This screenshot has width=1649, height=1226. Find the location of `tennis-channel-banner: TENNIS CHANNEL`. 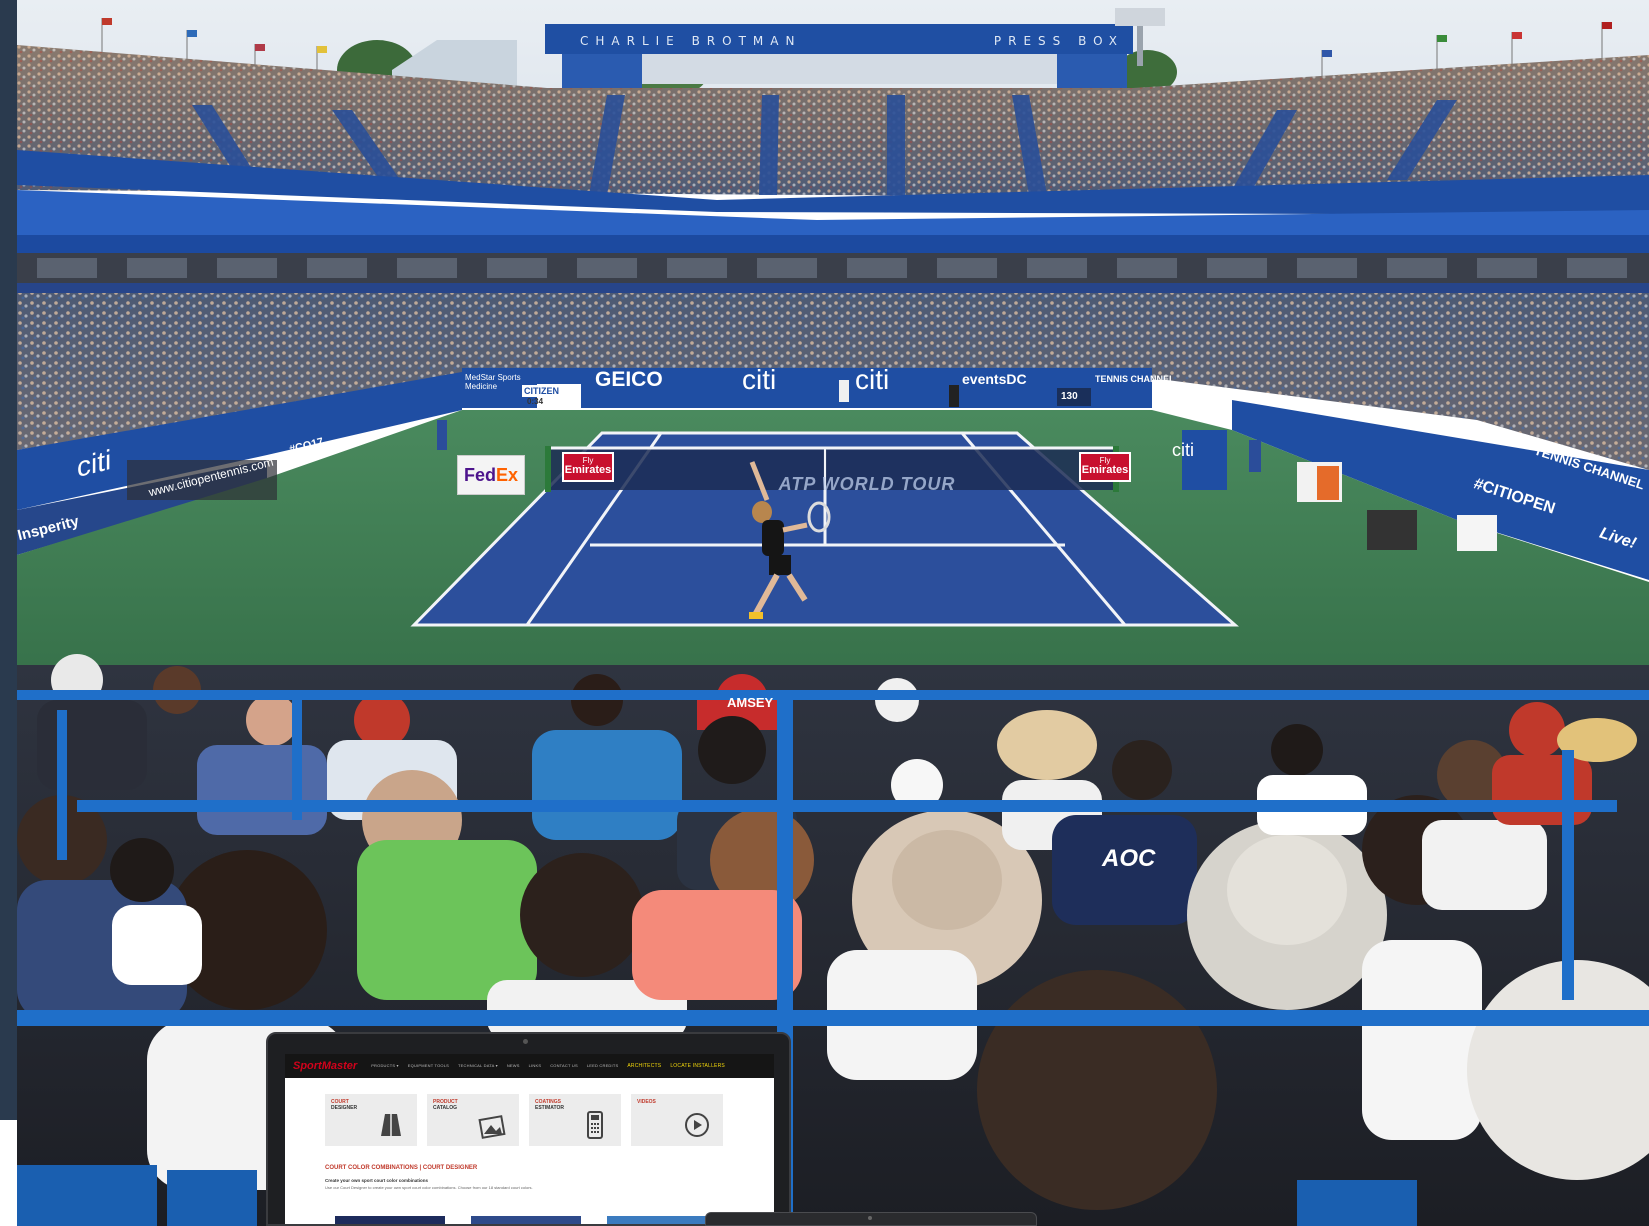

tennis-channel-banner: TENNIS CHANNEL is located at coordinates (1135, 379).